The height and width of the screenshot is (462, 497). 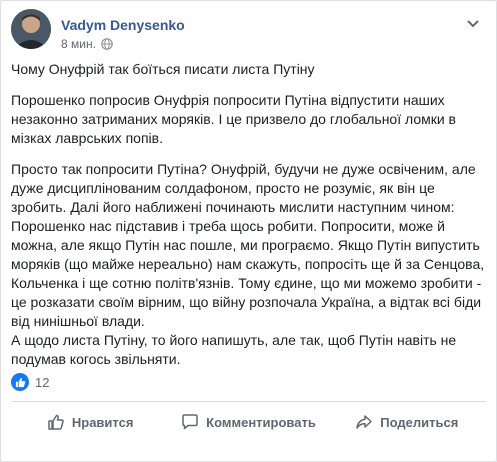 I want to click on comment-button-label: Комментировать, so click(x=261, y=422).